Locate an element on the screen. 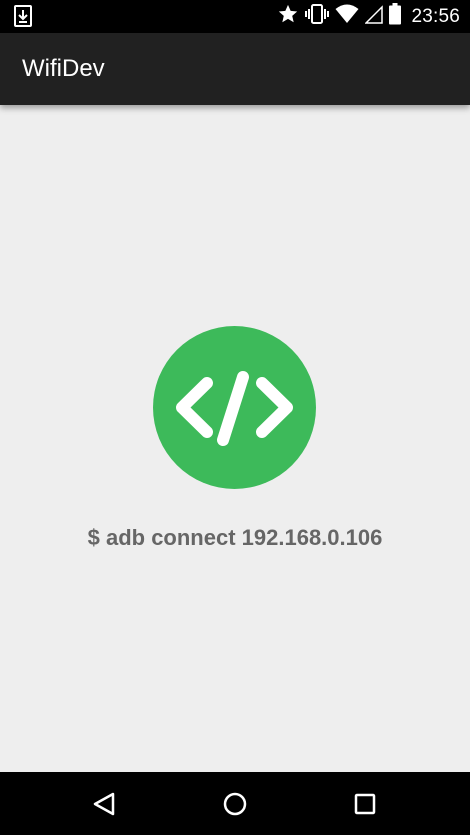  status-bar: 23:56 is located at coordinates (235, 16).